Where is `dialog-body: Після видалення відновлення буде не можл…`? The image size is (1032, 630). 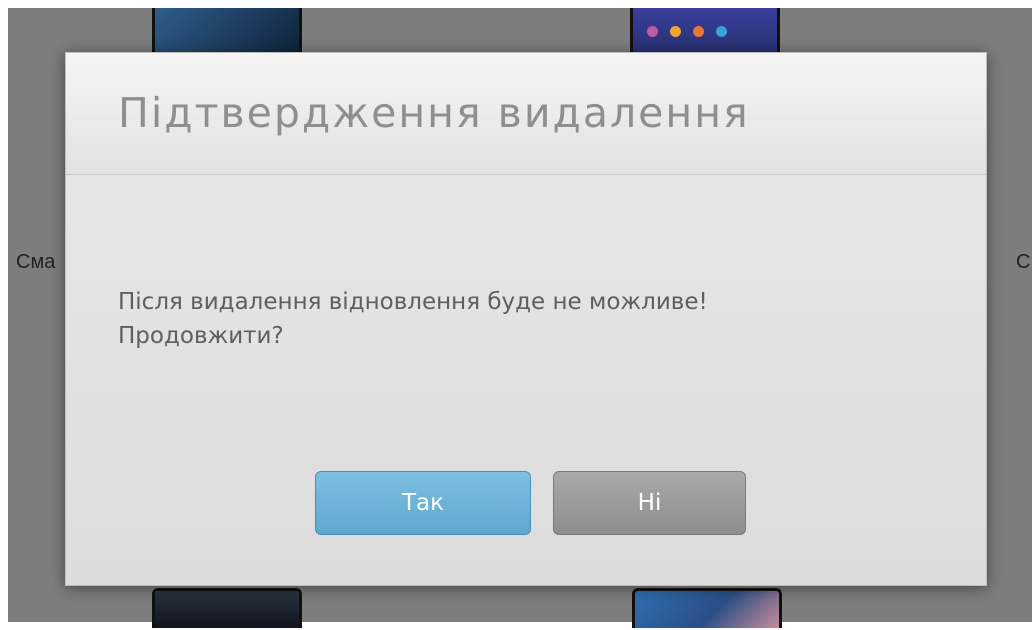
dialog-body: Після видалення відновлення буде не можл… is located at coordinates (528, 319).